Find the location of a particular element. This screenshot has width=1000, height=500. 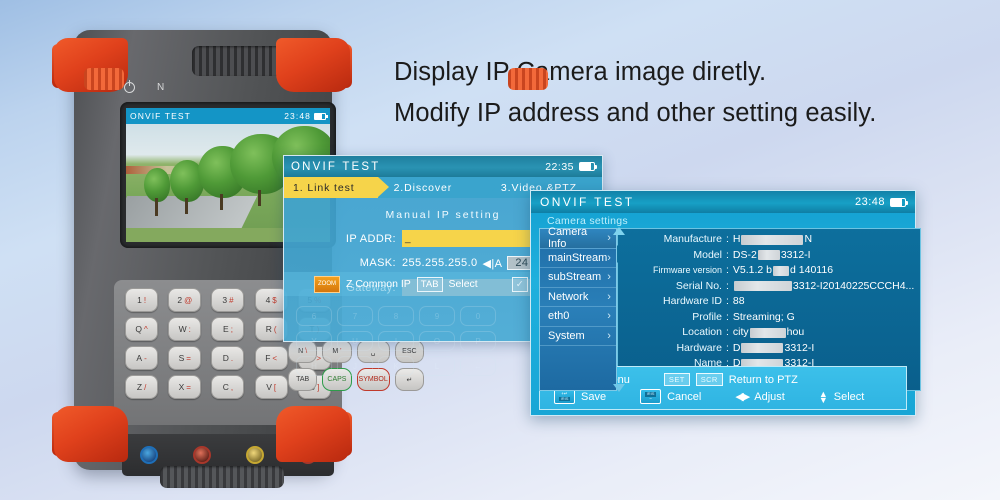

key-z: Z / is located at coordinates (142, 387).